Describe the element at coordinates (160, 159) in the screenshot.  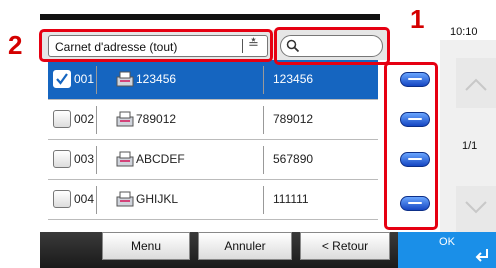
I see `contact-name: ABCDEF` at that location.